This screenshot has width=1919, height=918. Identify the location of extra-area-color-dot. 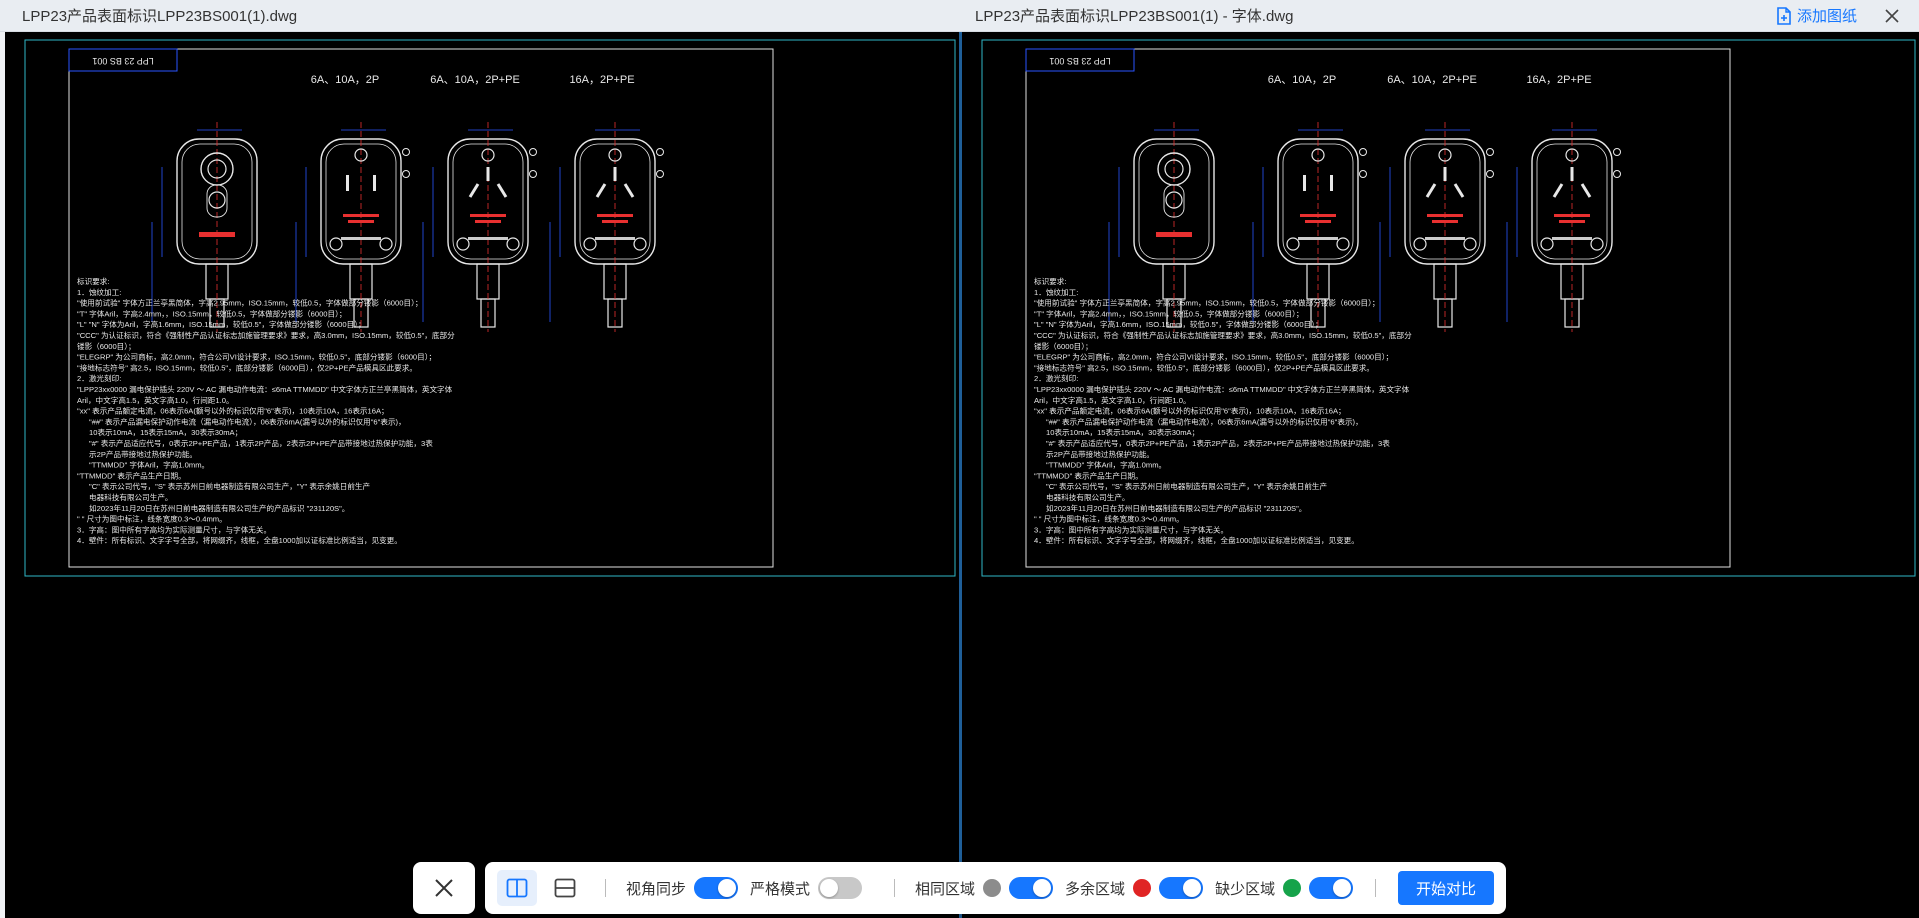
(1142, 888).